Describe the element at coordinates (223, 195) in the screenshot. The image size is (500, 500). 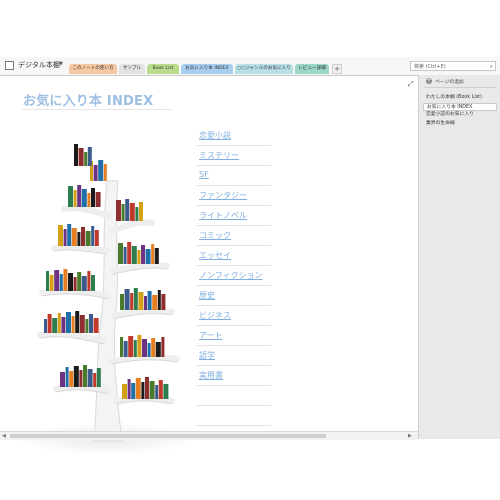
I see `genre-link-fantasy: ファンタジー` at that location.